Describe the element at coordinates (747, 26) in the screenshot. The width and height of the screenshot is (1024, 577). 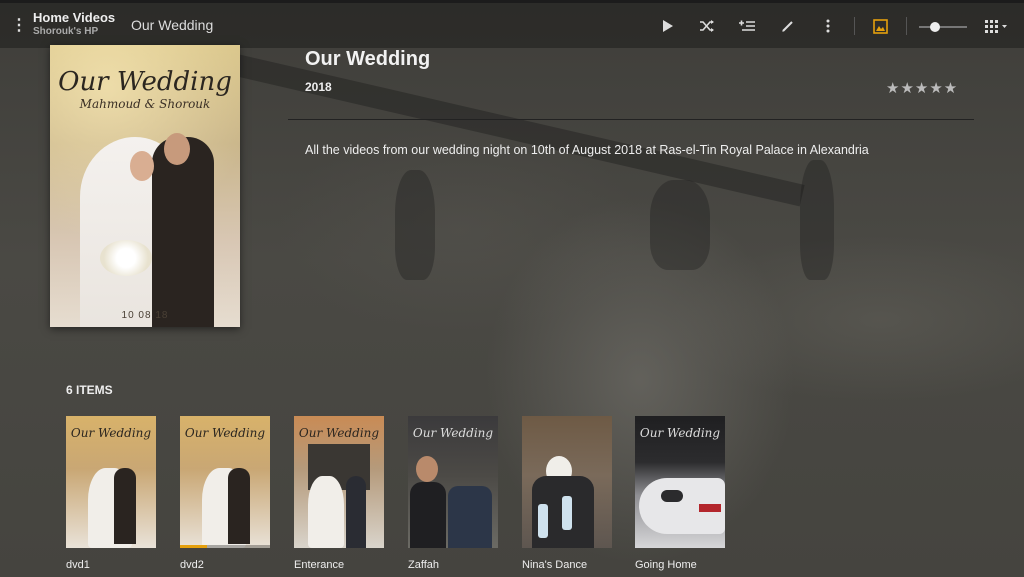
I see `add-to-queue-icon` at that location.